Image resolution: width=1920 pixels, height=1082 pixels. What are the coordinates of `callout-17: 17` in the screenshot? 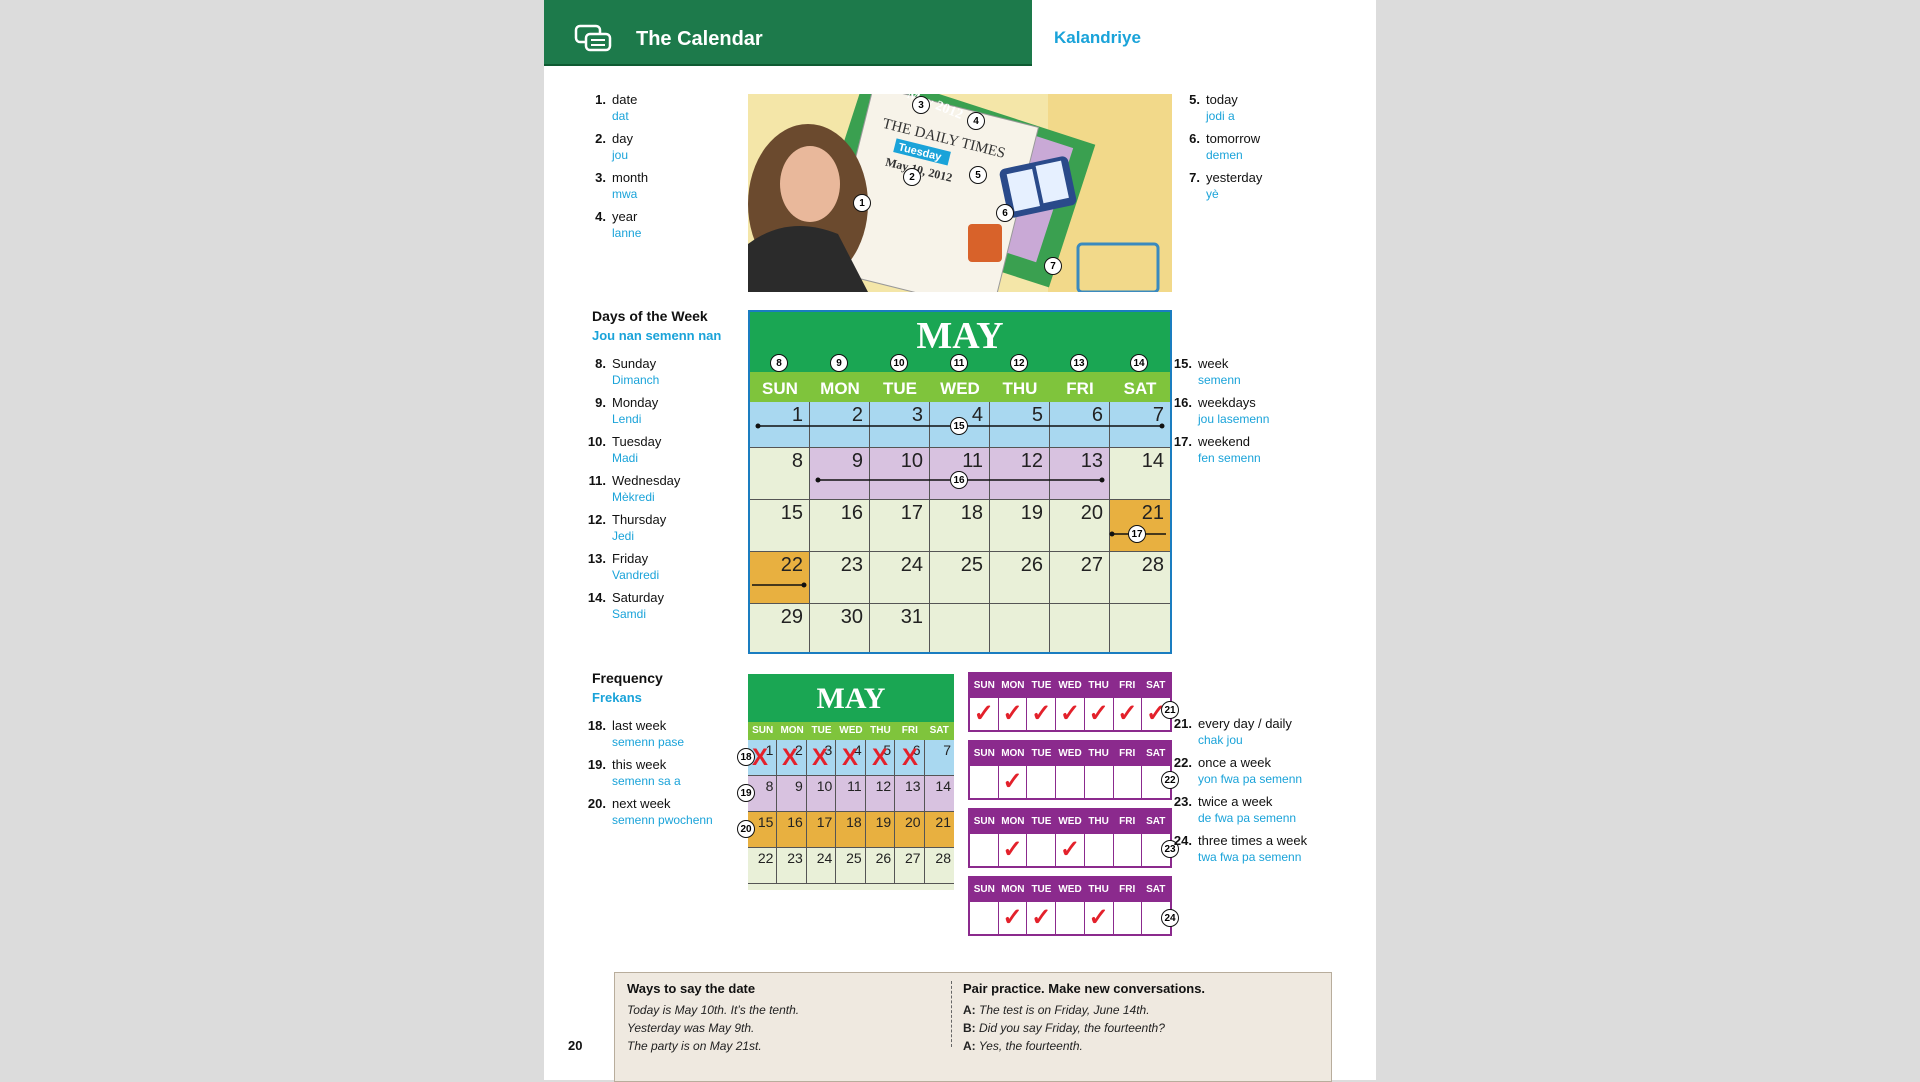 It's located at (1137, 534).